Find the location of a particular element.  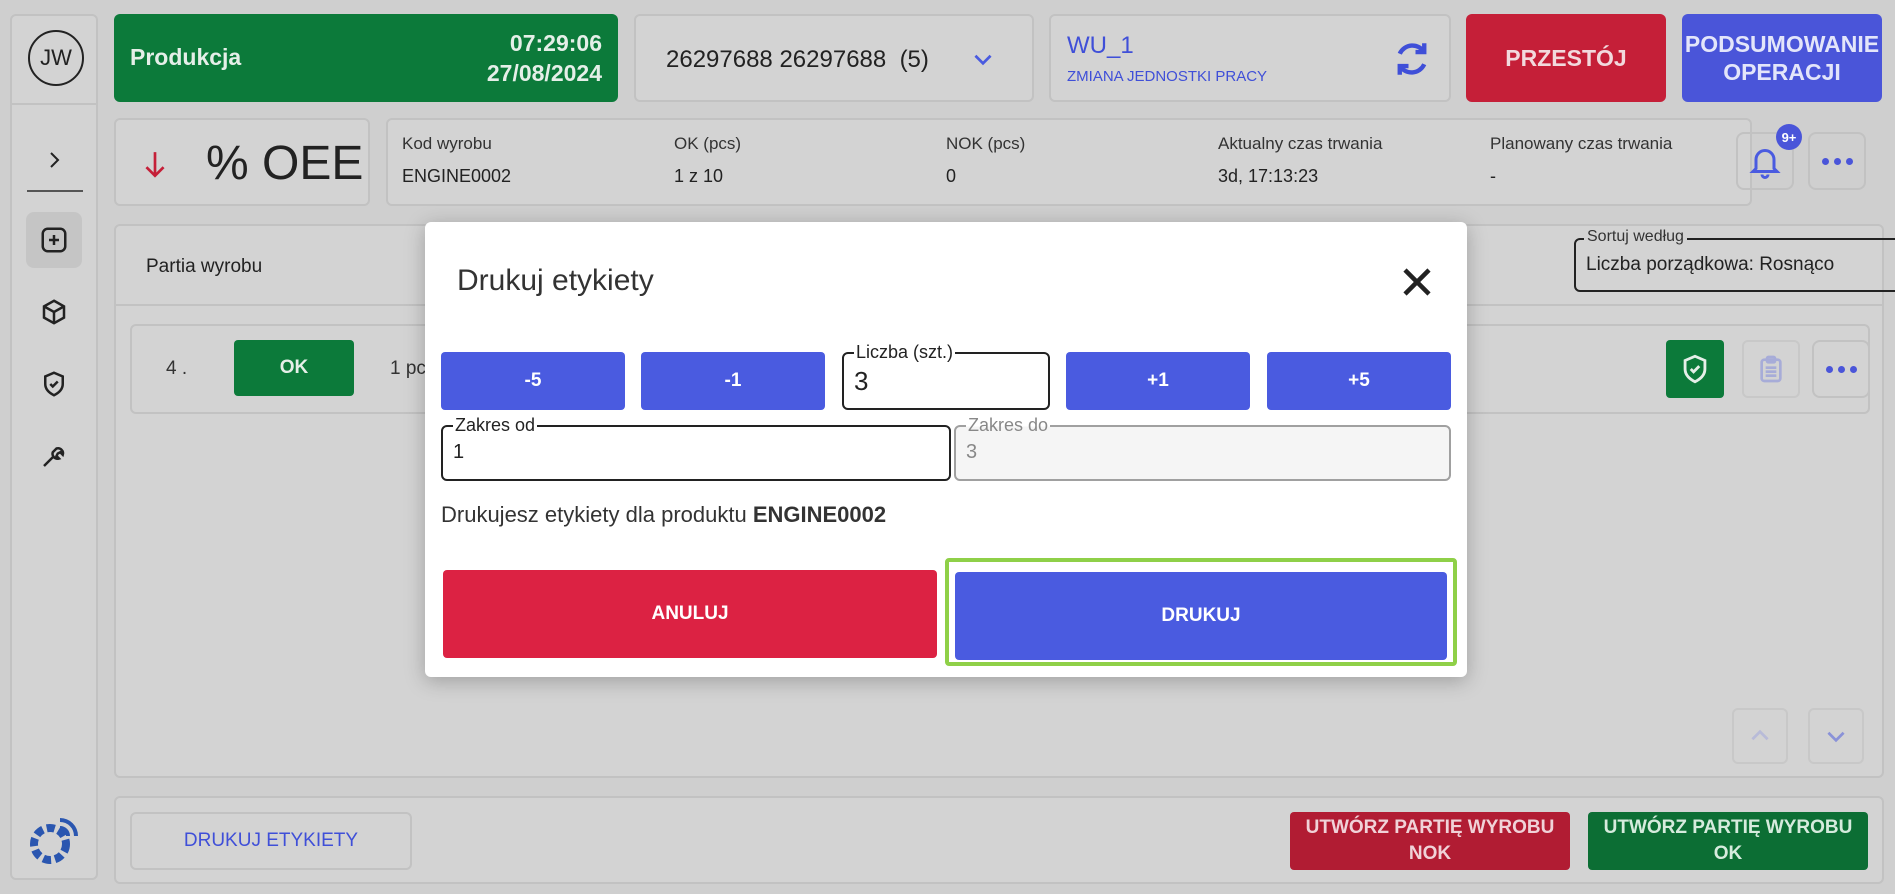

clipboard-icon is located at coordinates (1771, 369).